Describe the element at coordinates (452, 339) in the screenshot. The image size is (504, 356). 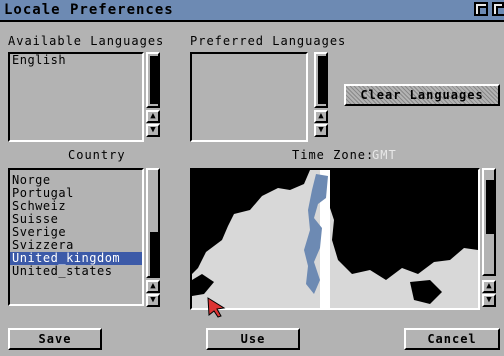
I see `cancel-button: Cancel` at that location.